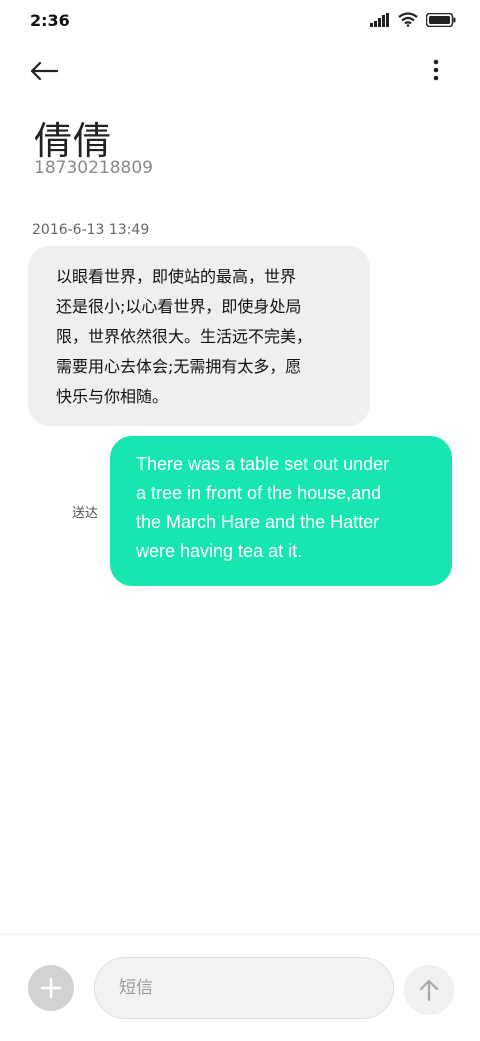 The height and width of the screenshot is (1041, 480). I want to click on message-line: 需要用心去体会;无需拥有太多，愿, so click(179, 366).